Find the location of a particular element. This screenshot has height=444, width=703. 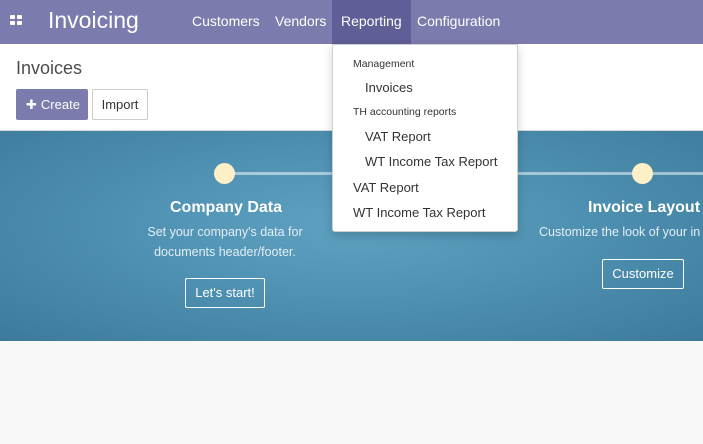

import-button: Import is located at coordinates (120, 104).